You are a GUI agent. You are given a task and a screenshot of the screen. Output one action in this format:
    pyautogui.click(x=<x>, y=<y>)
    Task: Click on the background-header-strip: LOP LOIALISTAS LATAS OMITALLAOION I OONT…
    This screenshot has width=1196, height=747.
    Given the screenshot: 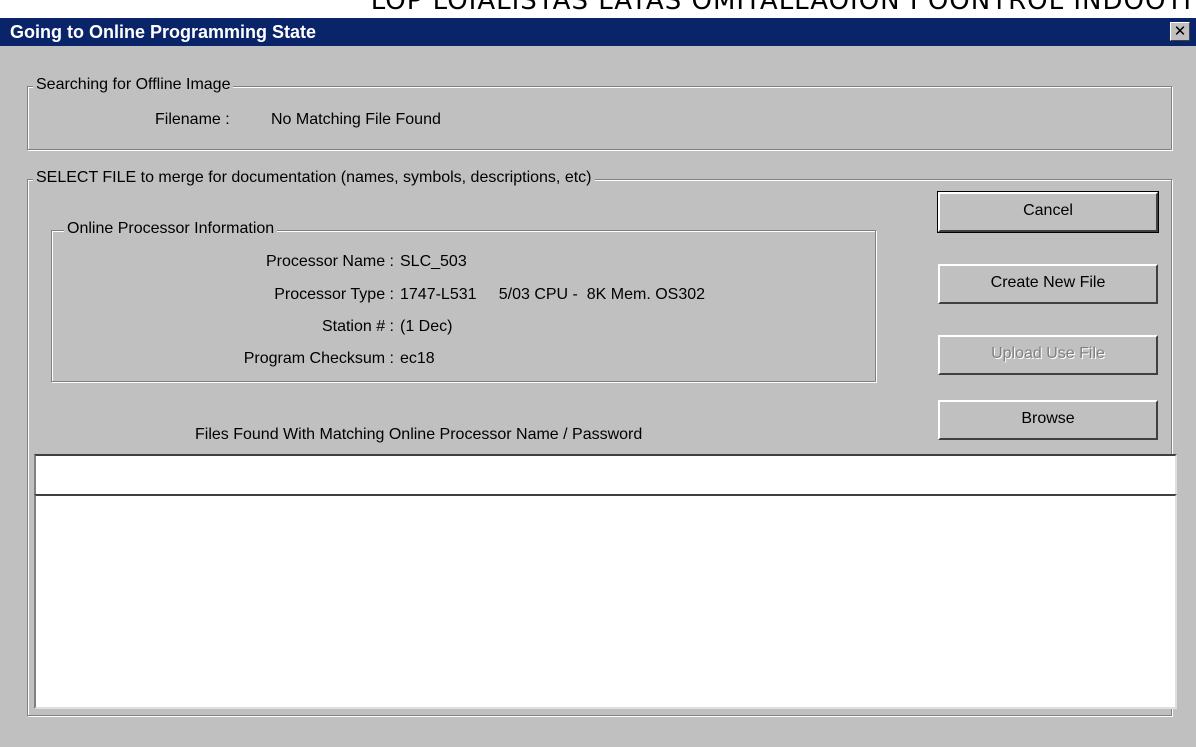 What is the action you would take?
    pyautogui.click(x=598, y=9)
    